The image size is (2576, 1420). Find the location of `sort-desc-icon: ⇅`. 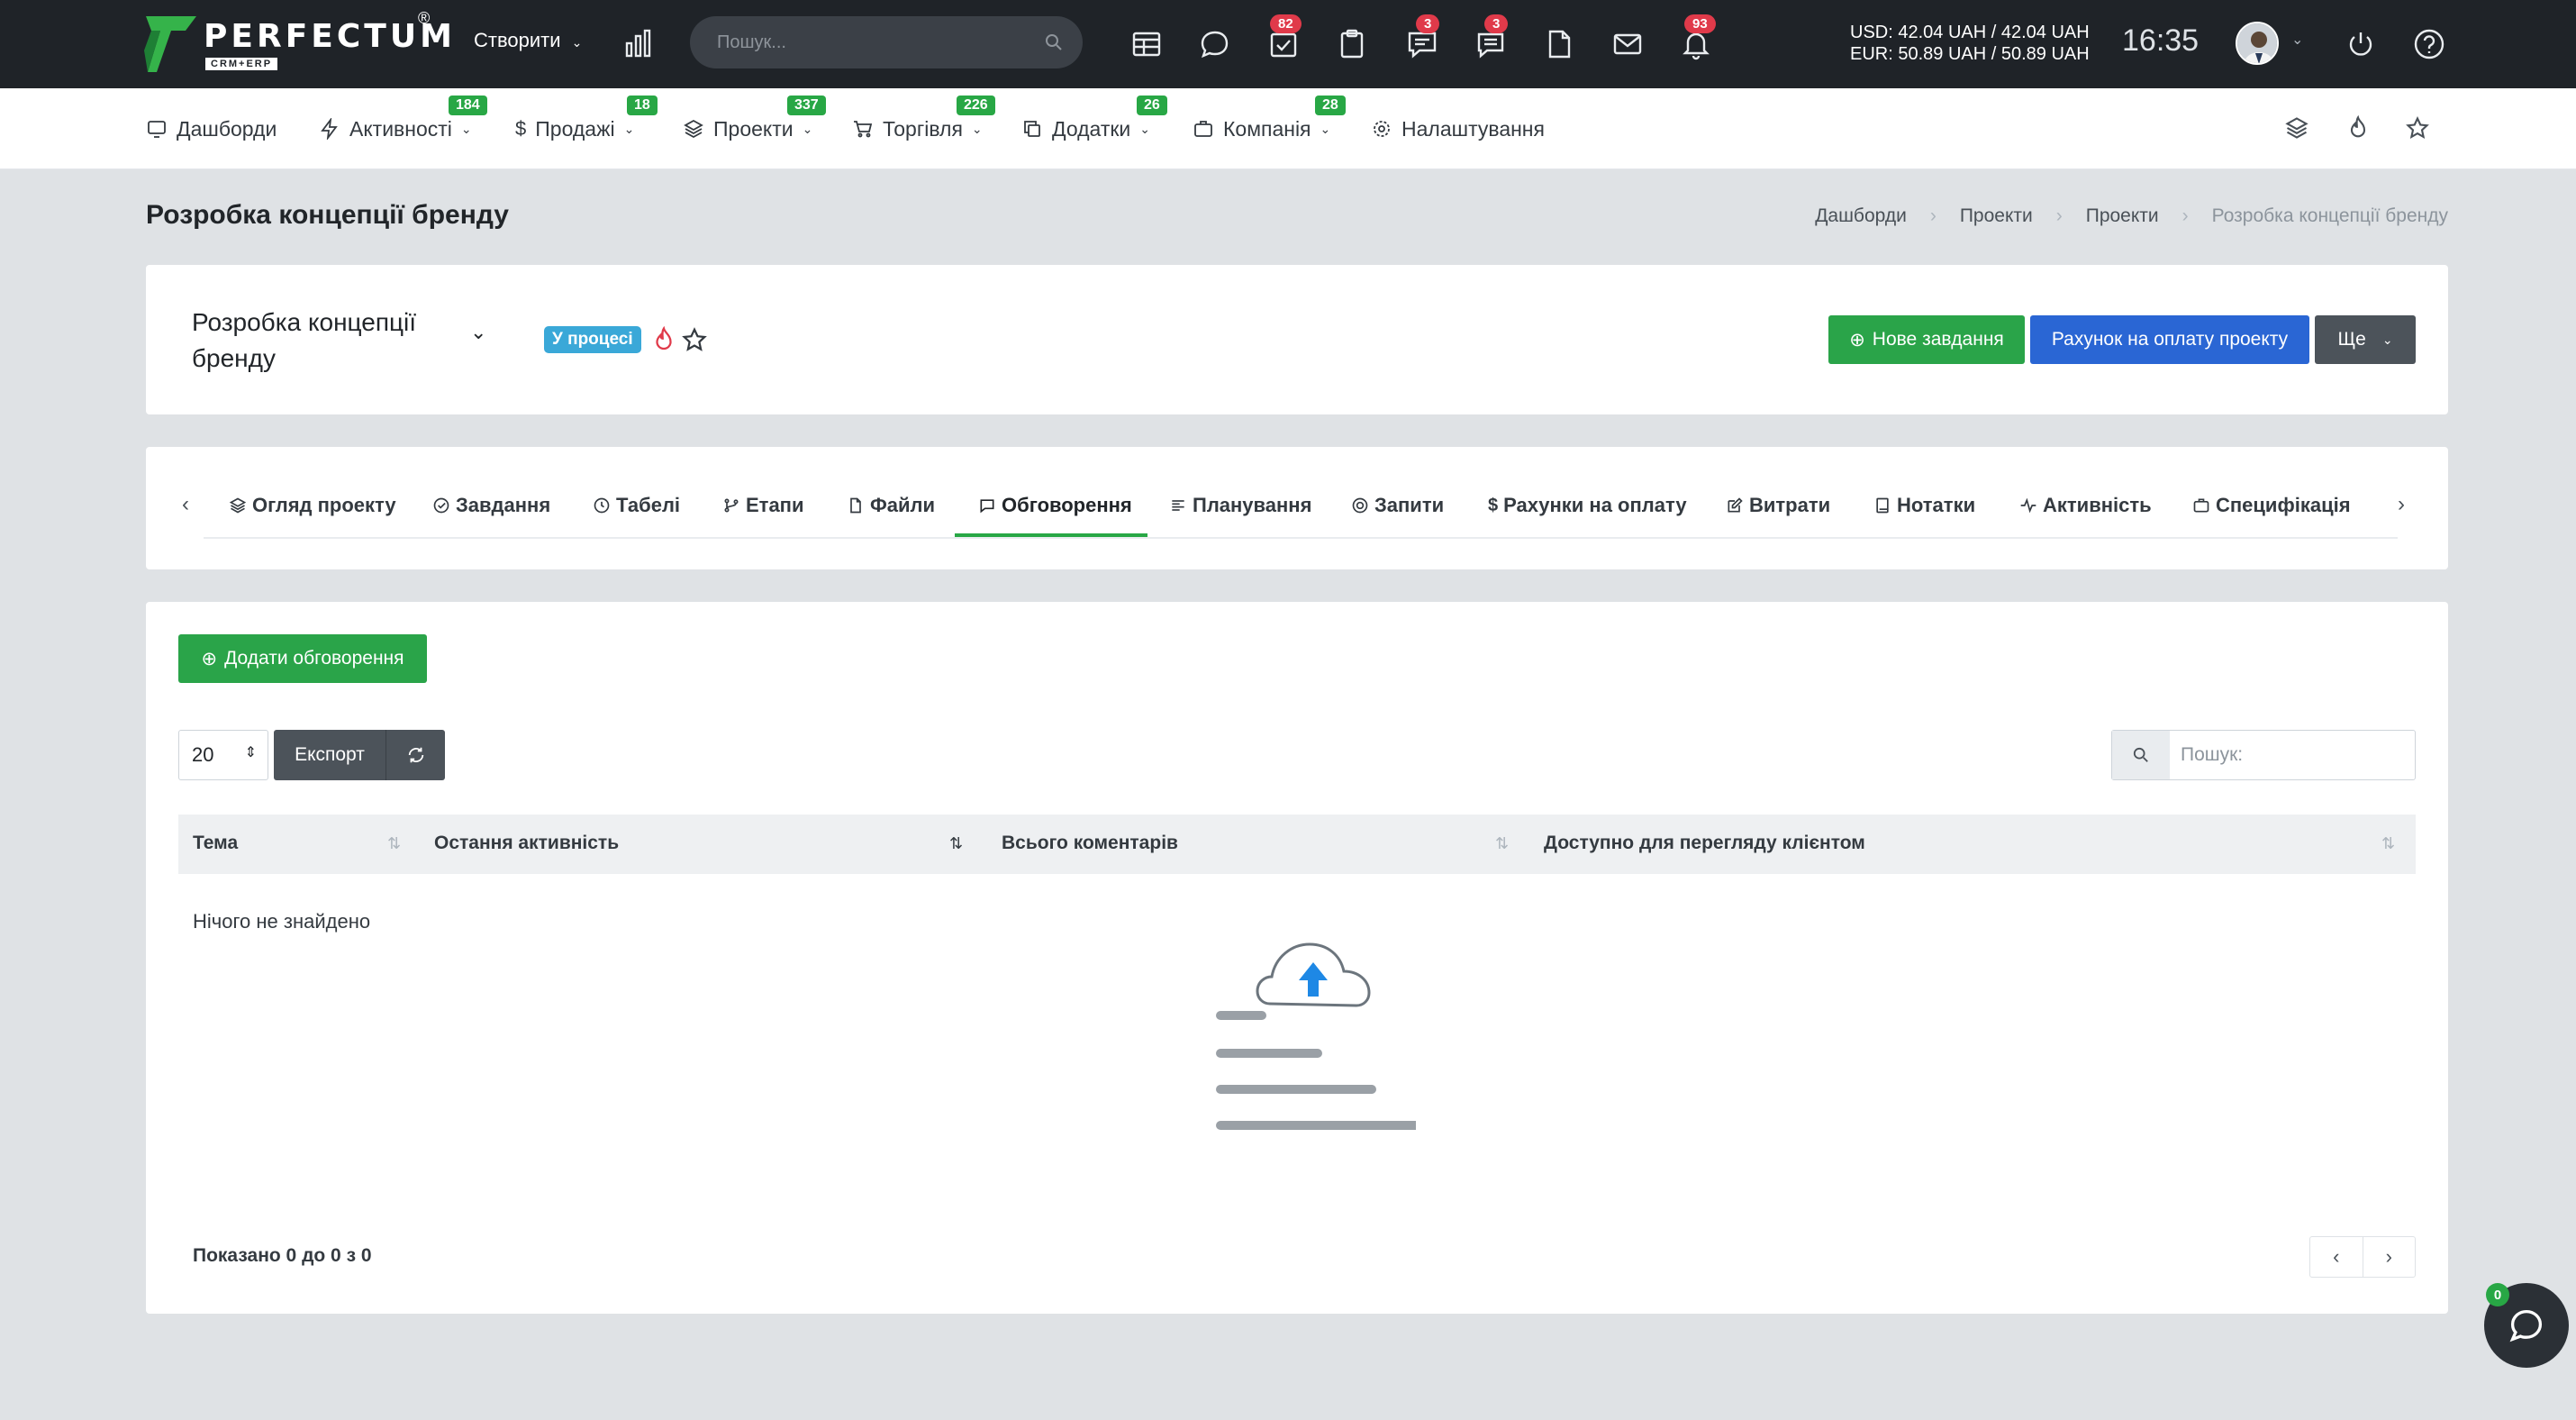

sort-desc-icon: ⇅ is located at coordinates (959, 844).